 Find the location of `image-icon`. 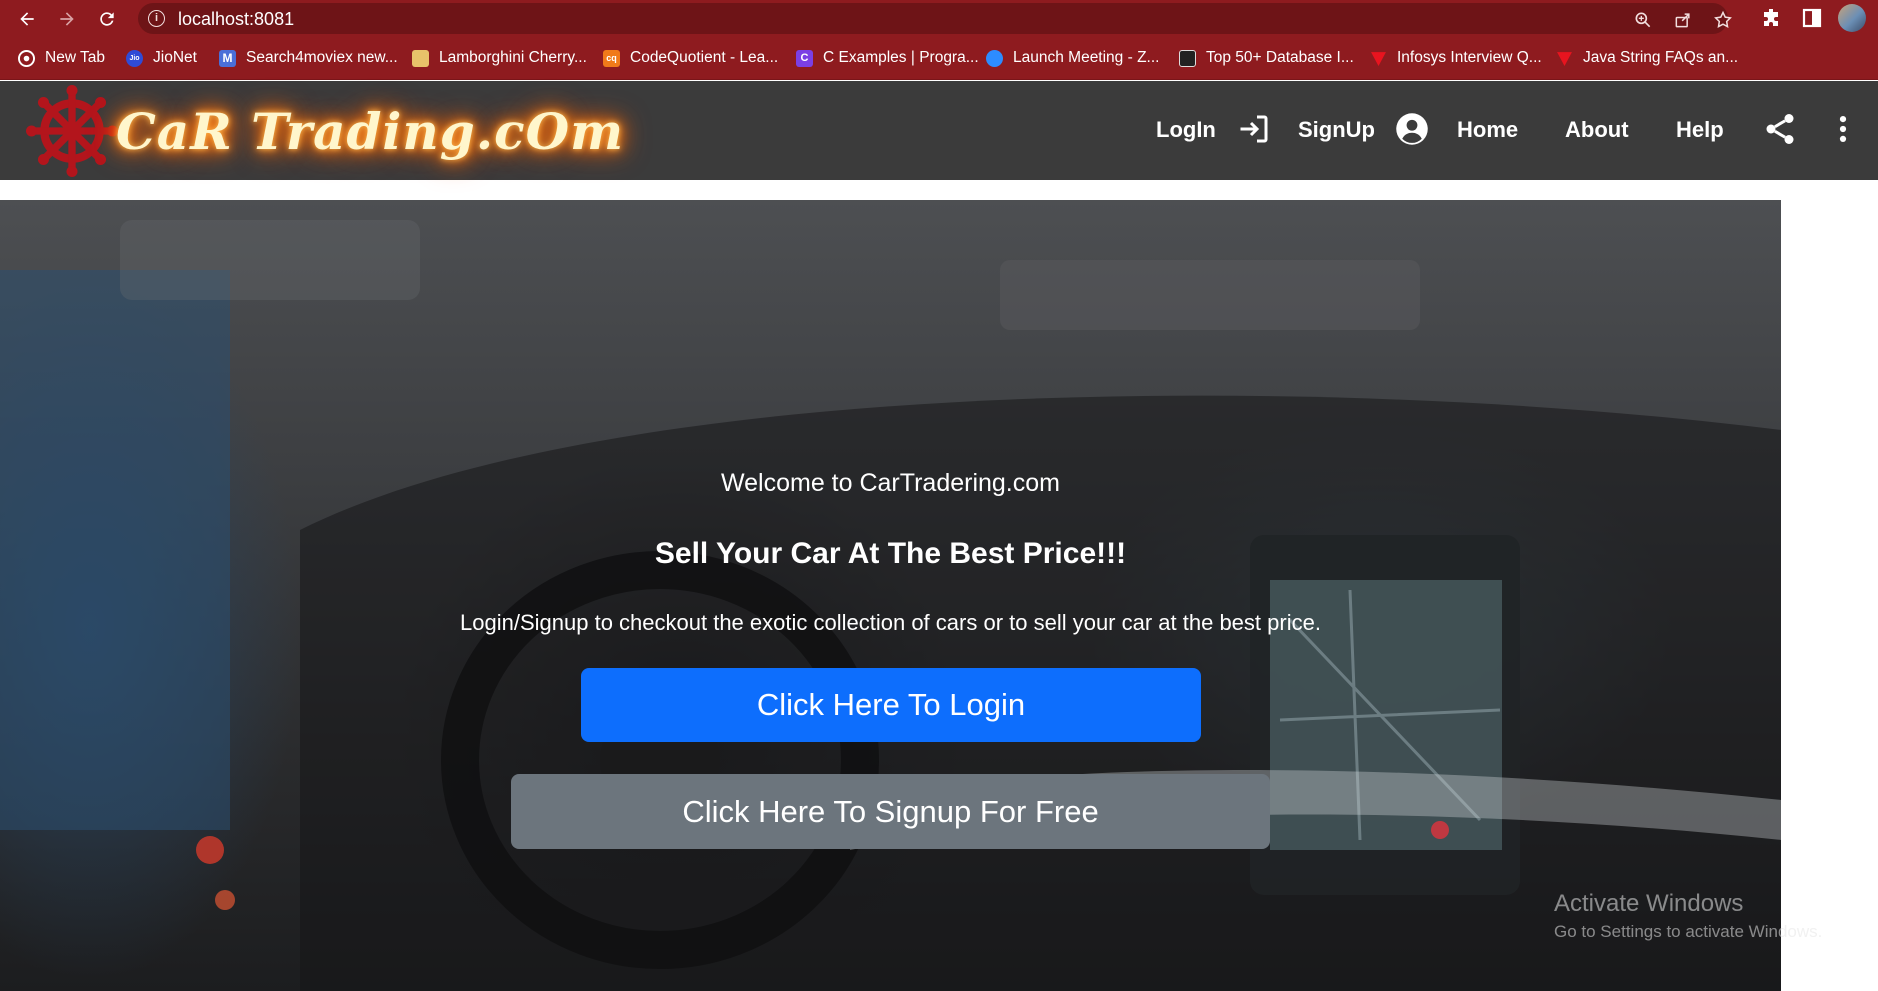

image-icon is located at coordinates (420, 58).